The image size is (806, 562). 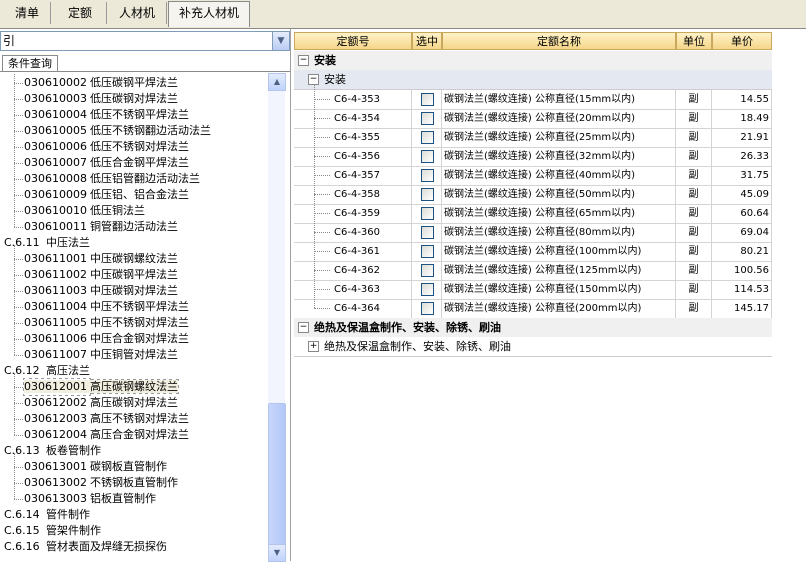 What do you see at coordinates (533, 290) in the screenshot?
I see `table-row: C6-4-363 碳钢法兰(螺纹连接) 公称直径(150mm以内) 副 114.53` at bounding box center [533, 290].